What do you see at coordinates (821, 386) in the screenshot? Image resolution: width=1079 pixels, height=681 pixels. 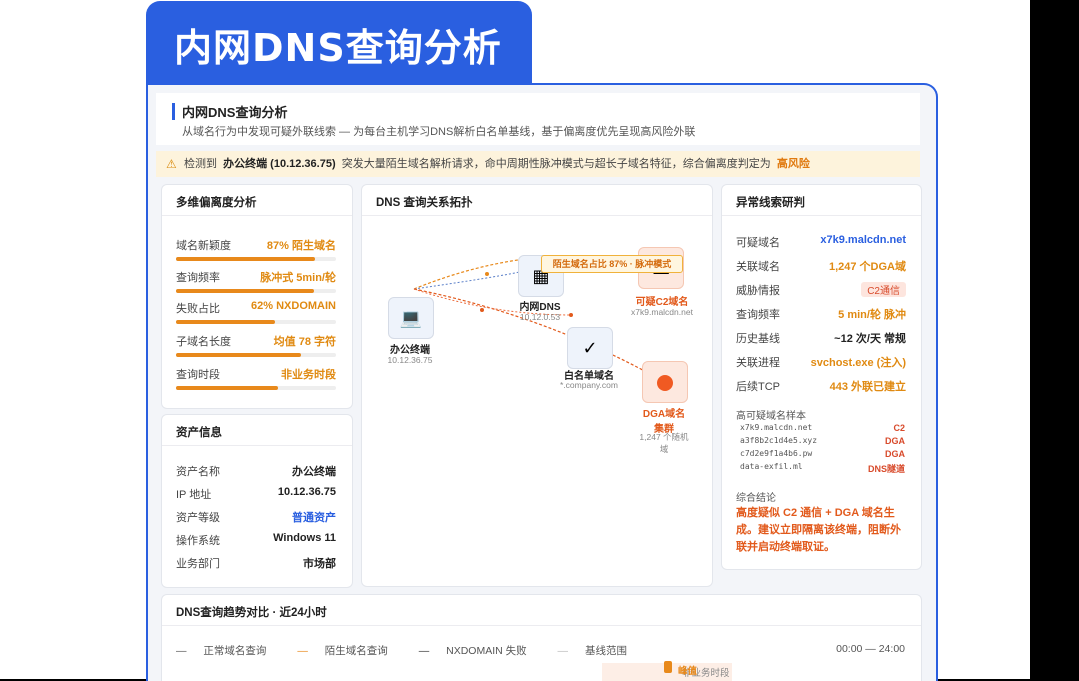 I see `clue-row: 后续TCP 443 外联已建立` at bounding box center [821, 386].